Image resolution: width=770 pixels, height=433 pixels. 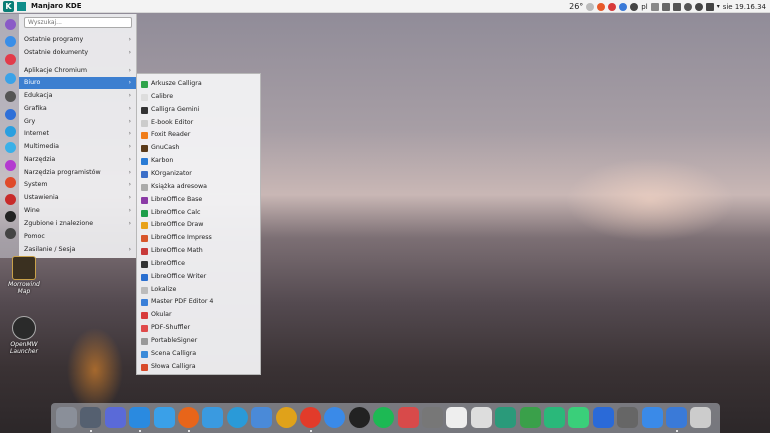 What do you see at coordinates (198, 367) in the screenshot?
I see `submenu-item: Słowa Calligra` at bounding box center [198, 367].